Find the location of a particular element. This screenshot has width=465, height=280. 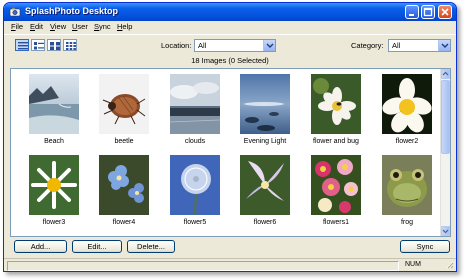

chevron-up-icon is located at coordinates (445, 73).